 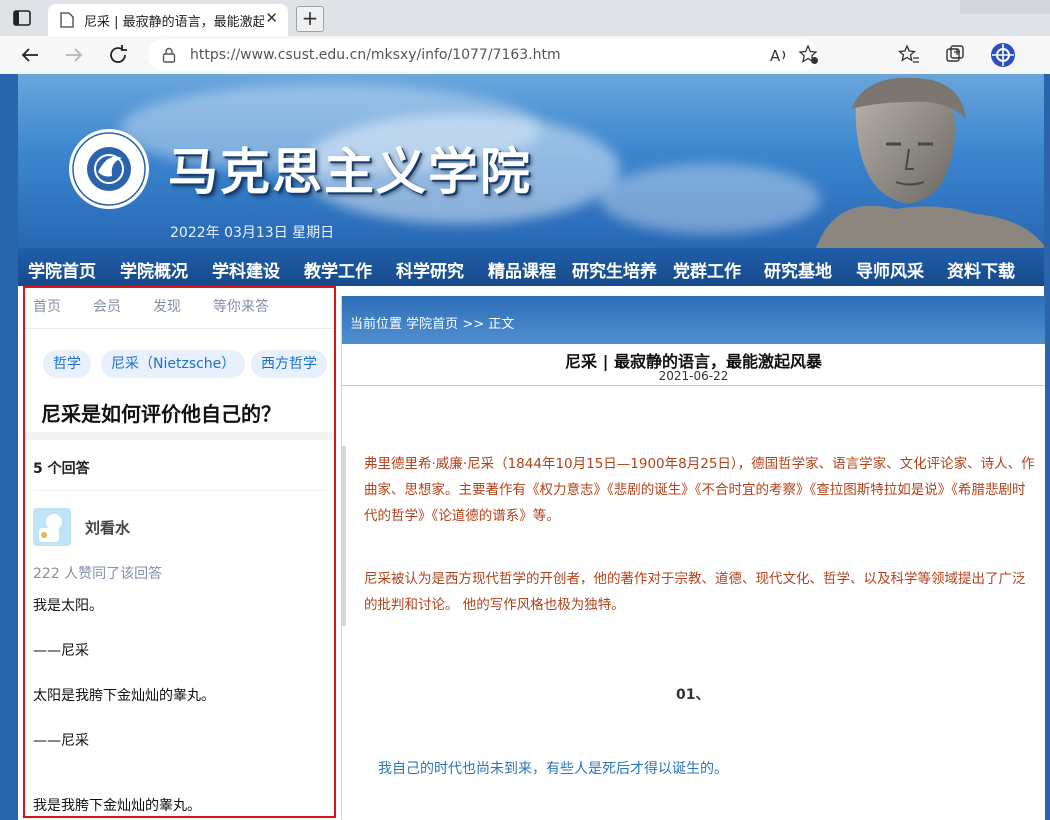 I want to click on tab-waiting: 等你来答, so click(x=241, y=306).